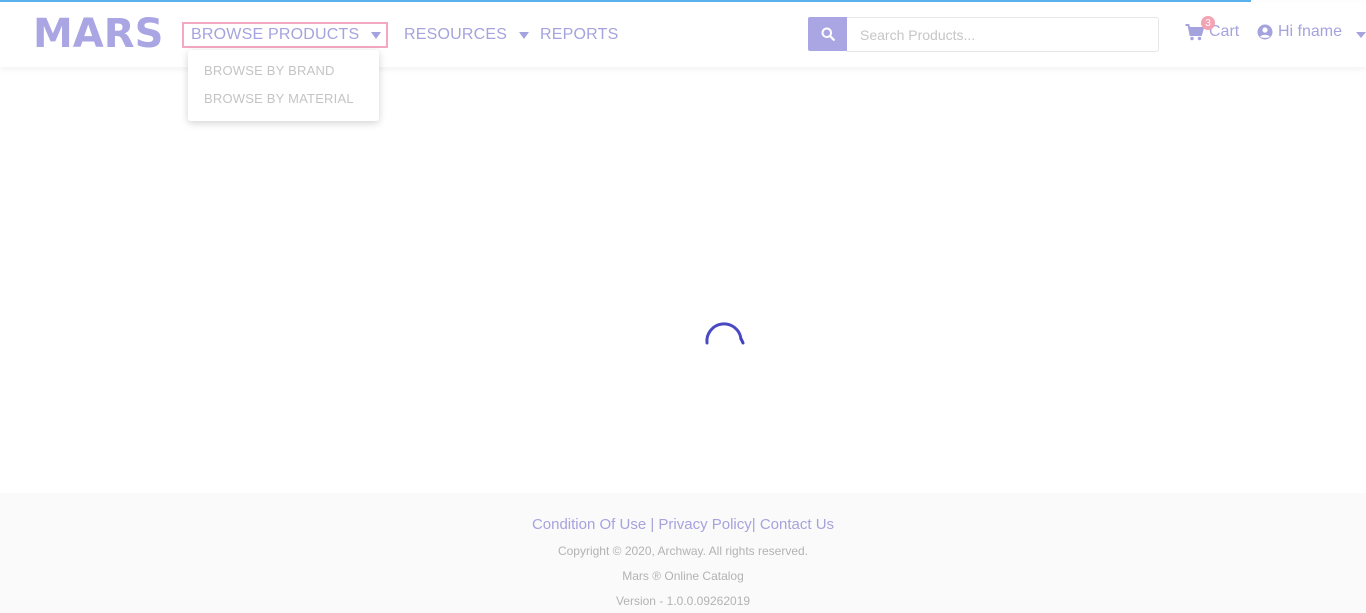 This screenshot has width=1366, height=613. What do you see at coordinates (797, 524) in the screenshot?
I see `footer-link-contact-us: Contact Us` at bounding box center [797, 524].